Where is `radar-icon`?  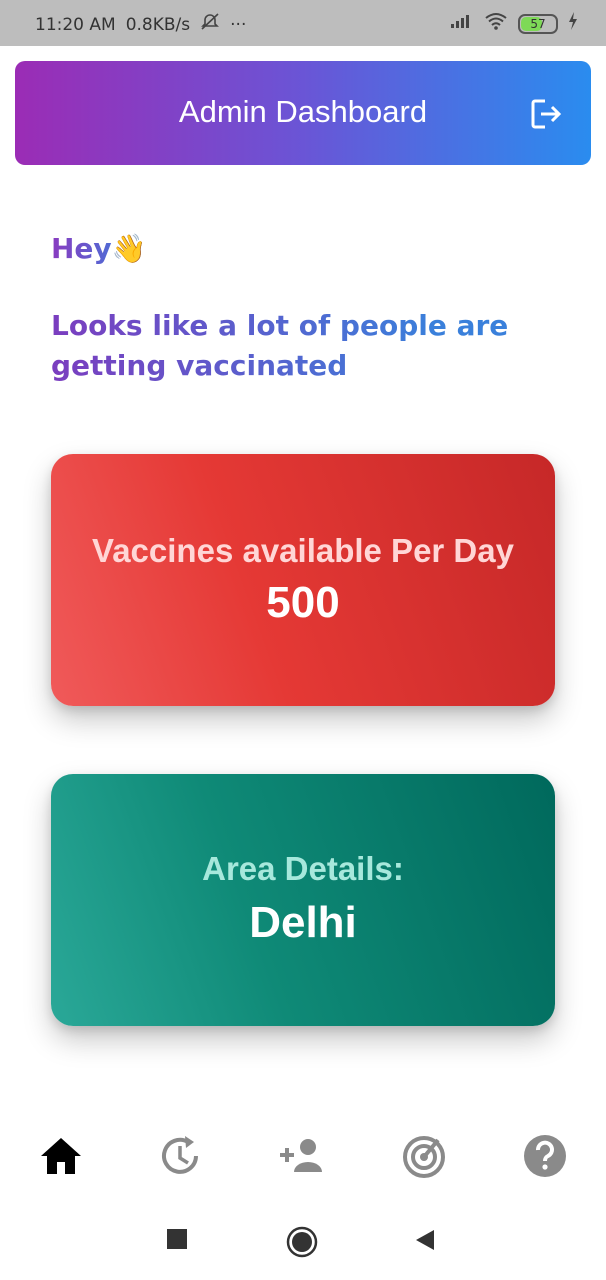
radar-icon is located at coordinates (424, 1156).